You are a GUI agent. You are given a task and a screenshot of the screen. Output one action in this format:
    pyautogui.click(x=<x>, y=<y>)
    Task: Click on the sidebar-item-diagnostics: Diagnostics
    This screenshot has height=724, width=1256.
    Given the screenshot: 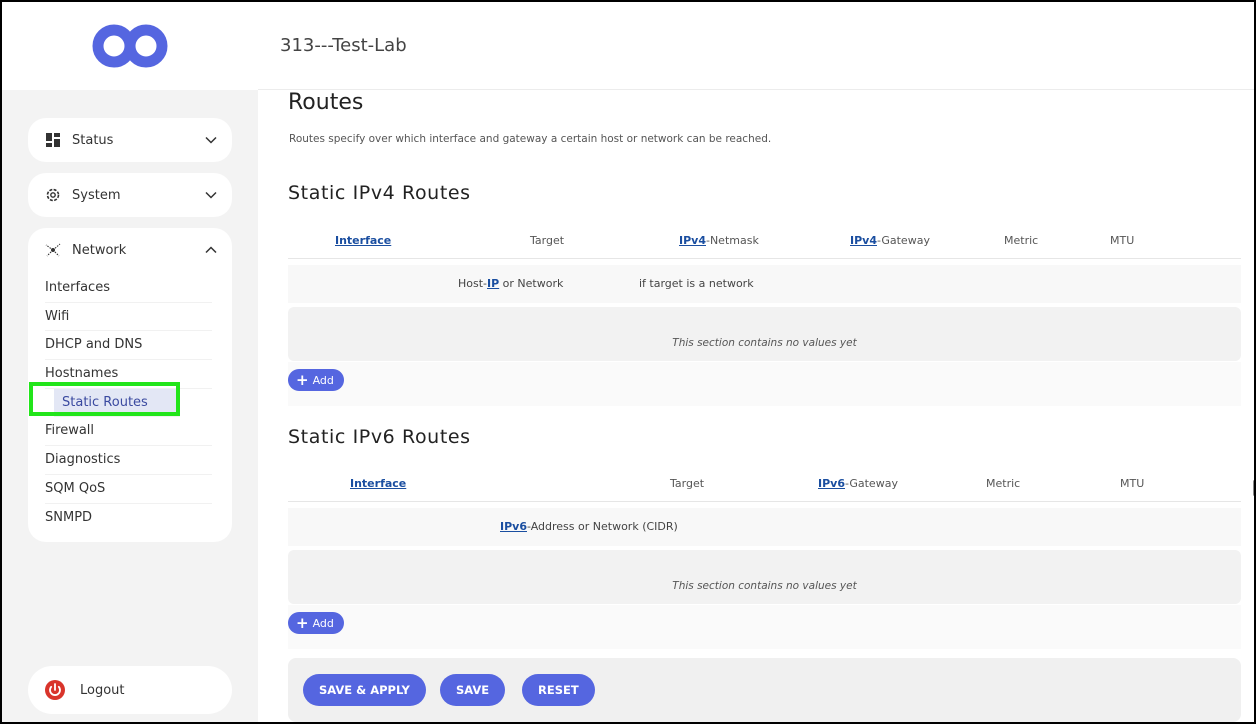 What is the action you would take?
    pyautogui.click(x=128, y=460)
    